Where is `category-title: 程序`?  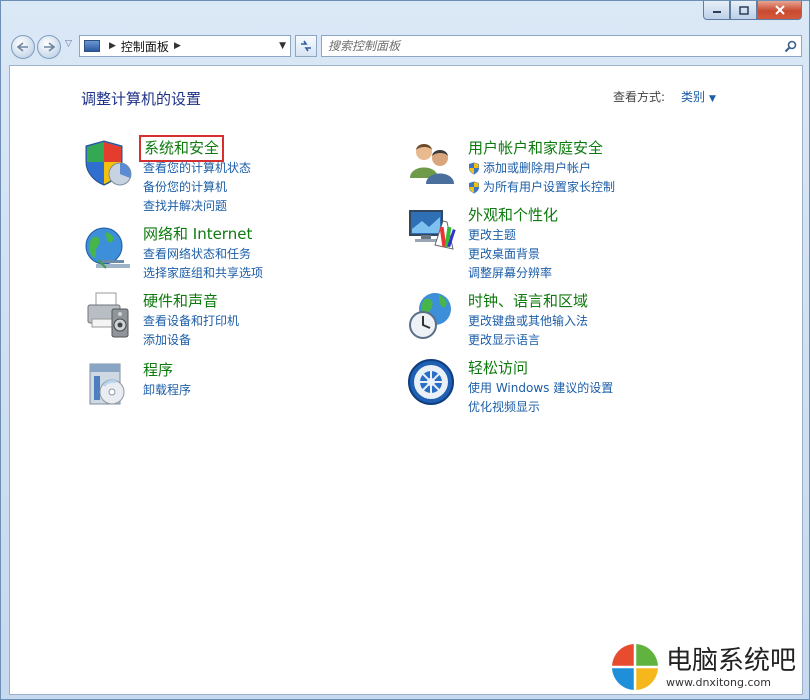 category-title: 程序 is located at coordinates (158, 370).